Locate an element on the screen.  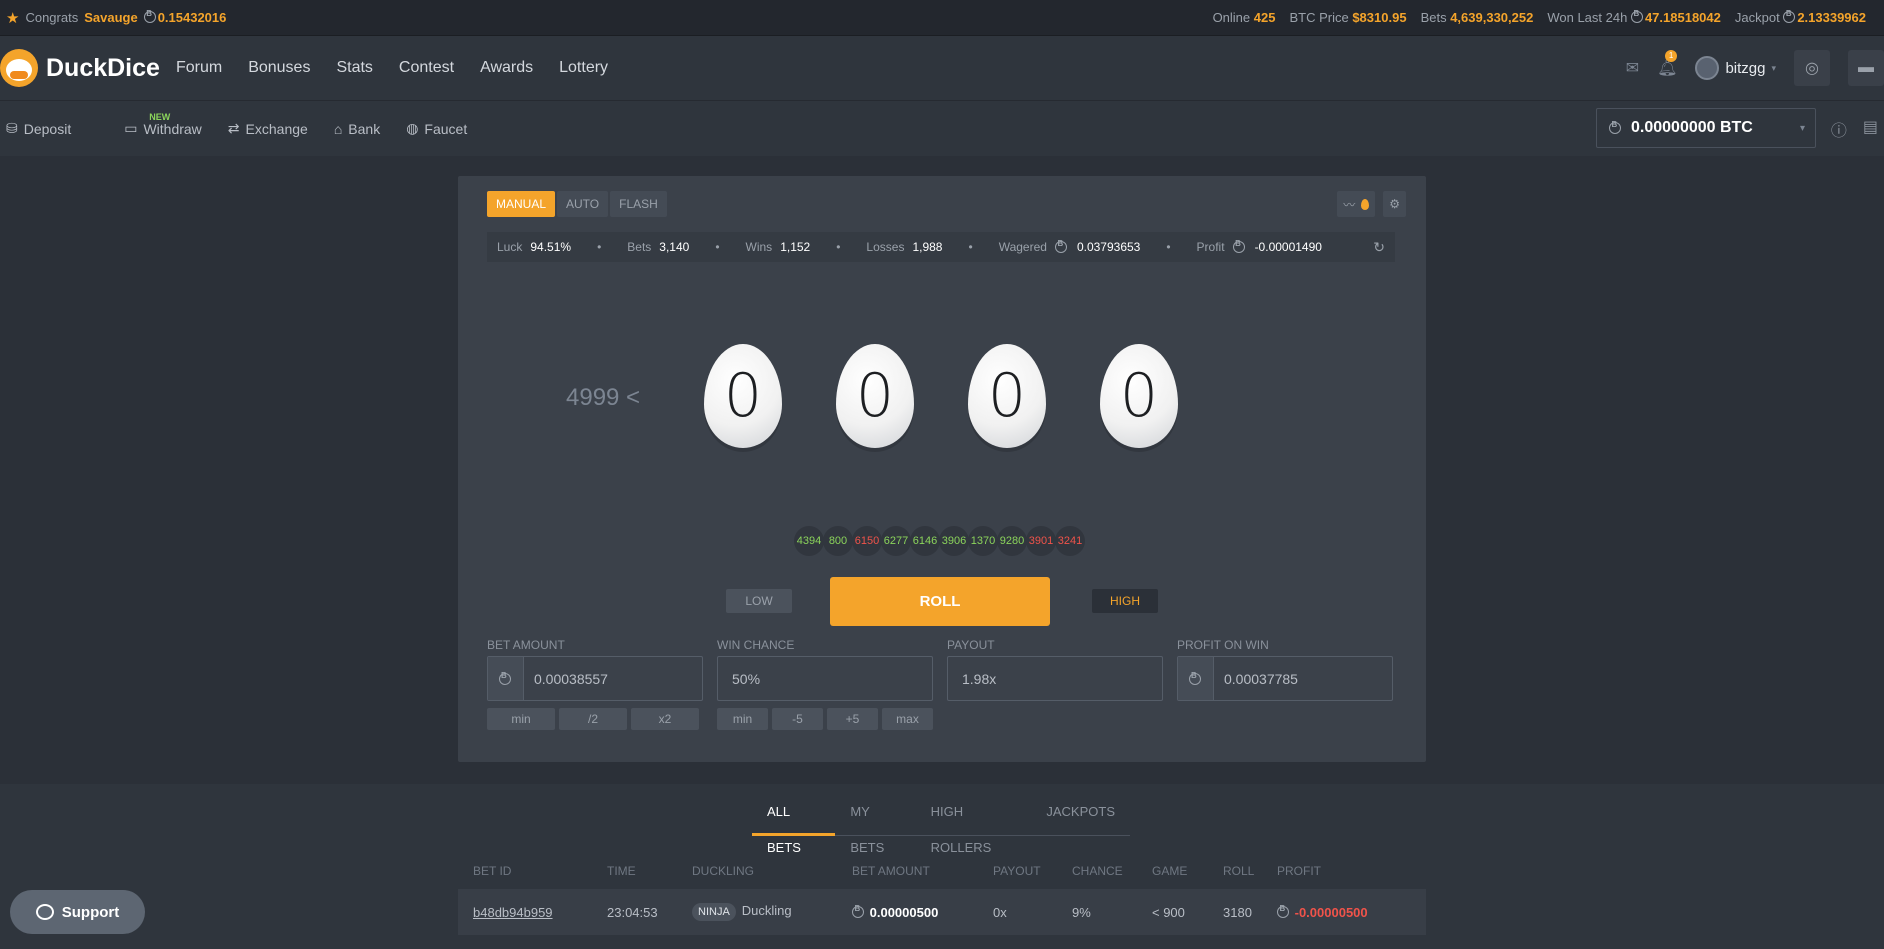
nav-contest: Contest is located at coordinates (426, 68).